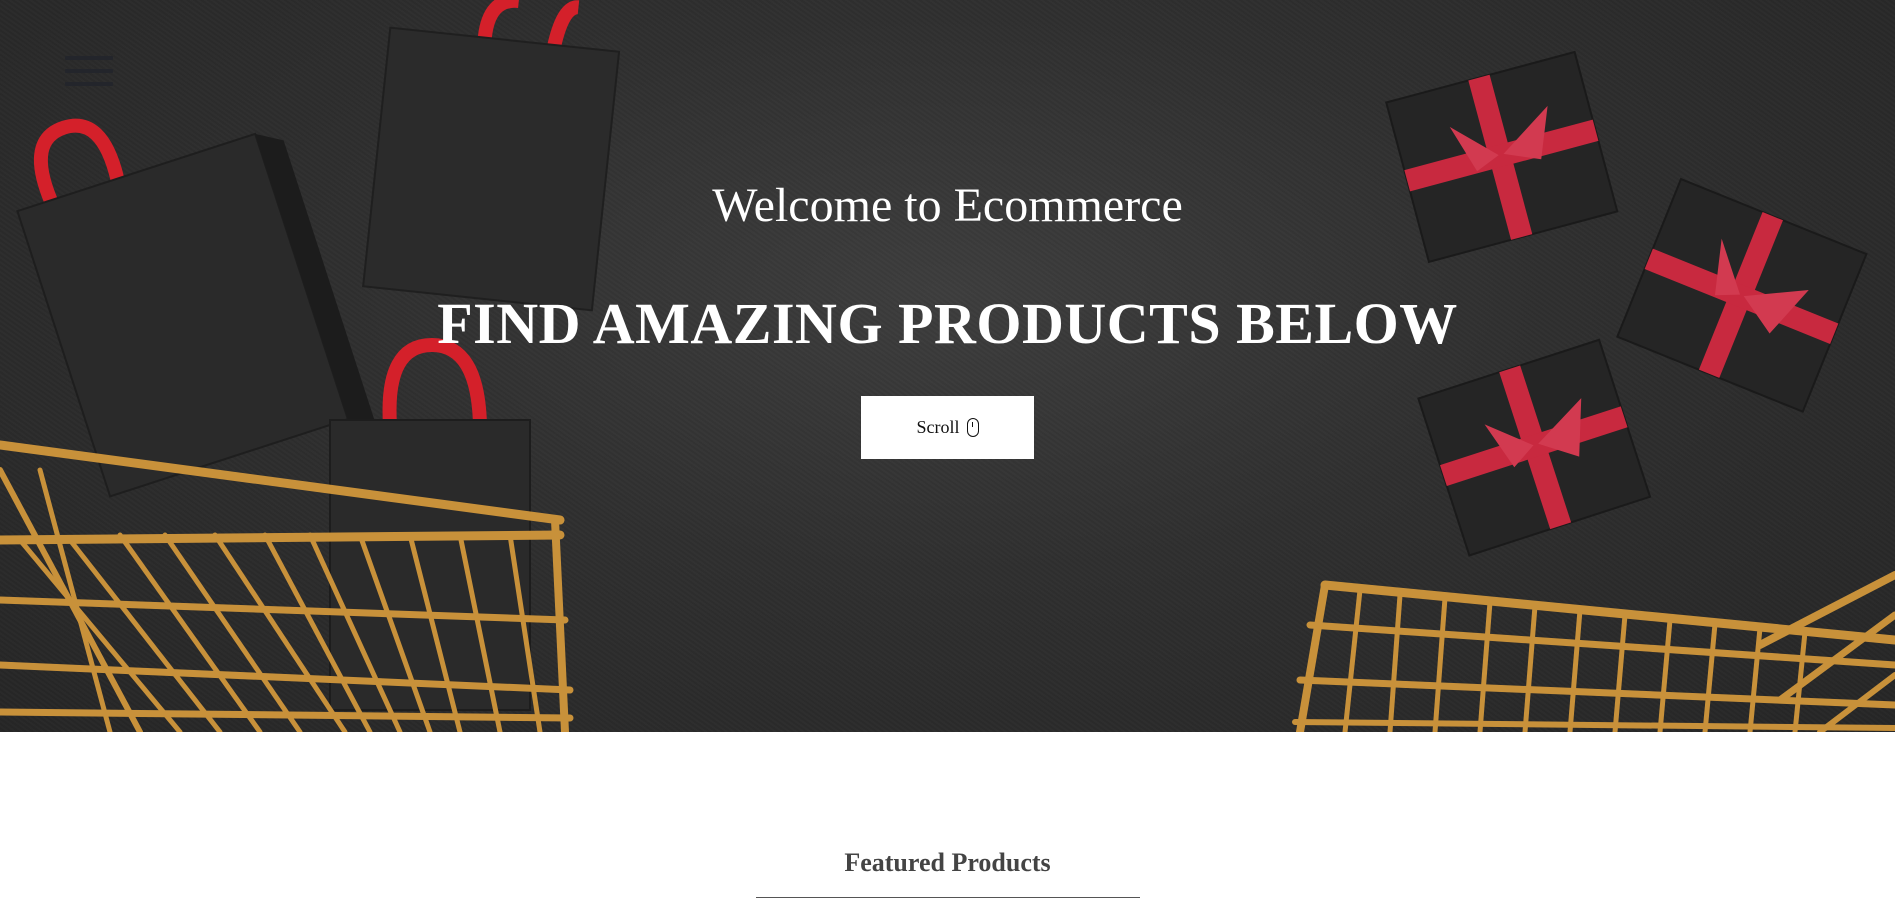  What do you see at coordinates (947, 205) in the screenshot?
I see `welcome-heading: Welcome to Ecommerce` at bounding box center [947, 205].